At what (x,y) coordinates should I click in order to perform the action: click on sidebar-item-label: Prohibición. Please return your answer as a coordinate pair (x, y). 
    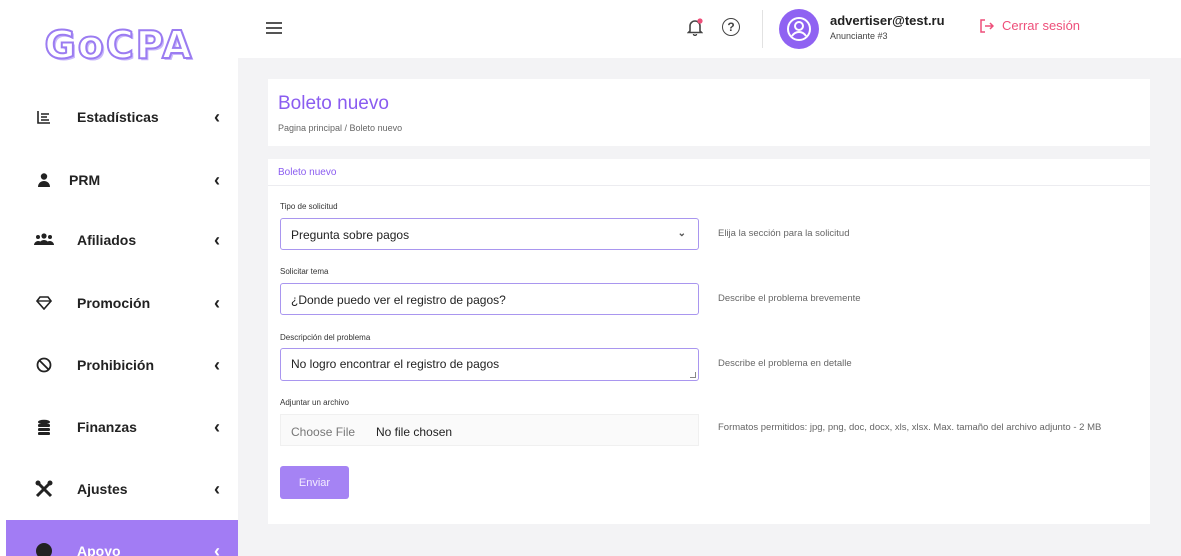
    Looking at the image, I should click on (115, 365).